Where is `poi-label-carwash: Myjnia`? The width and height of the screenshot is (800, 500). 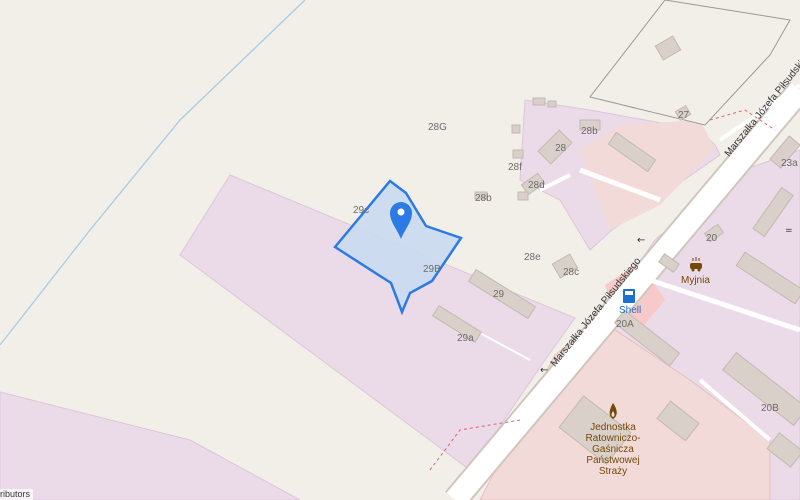 poi-label-carwash: Myjnia is located at coordinates (695, 280).